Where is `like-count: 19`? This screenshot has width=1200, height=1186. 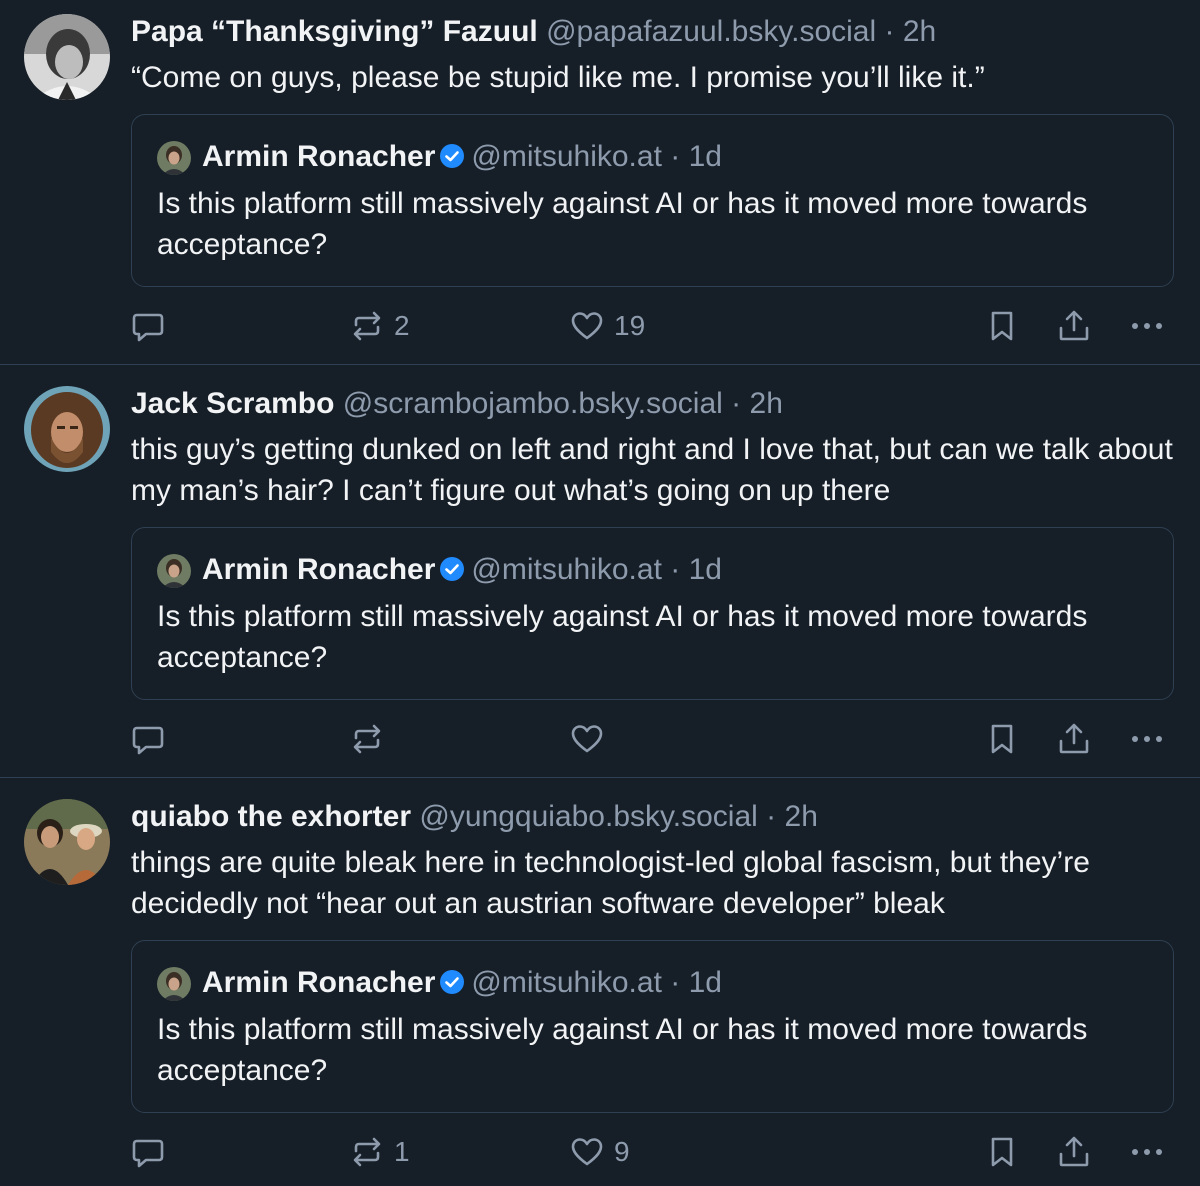
like-count: 19 is located at coordinates (630, 325).